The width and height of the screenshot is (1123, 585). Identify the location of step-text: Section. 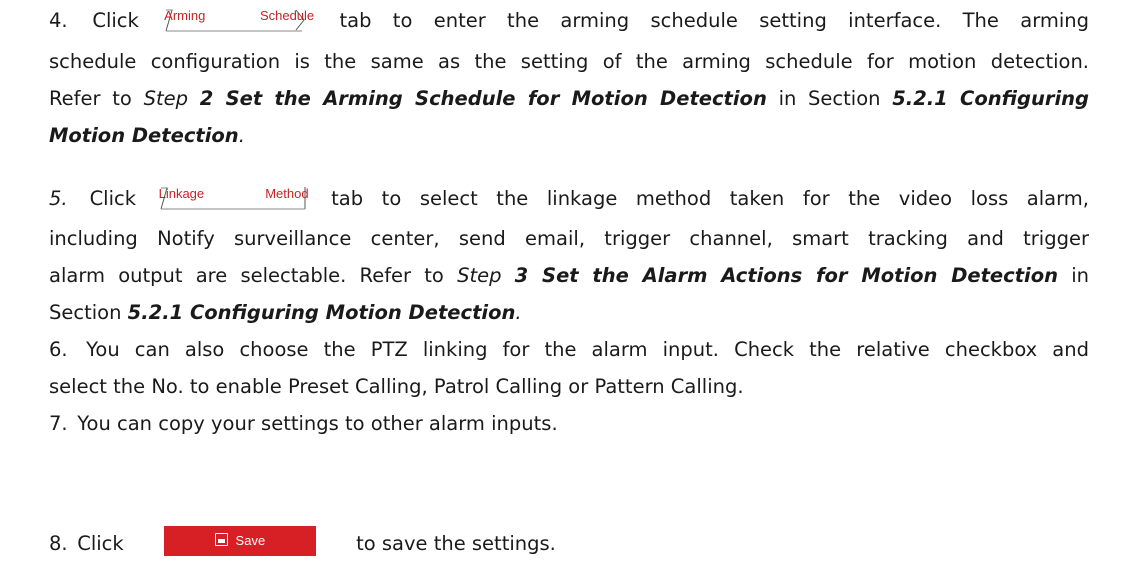
(85, 312).